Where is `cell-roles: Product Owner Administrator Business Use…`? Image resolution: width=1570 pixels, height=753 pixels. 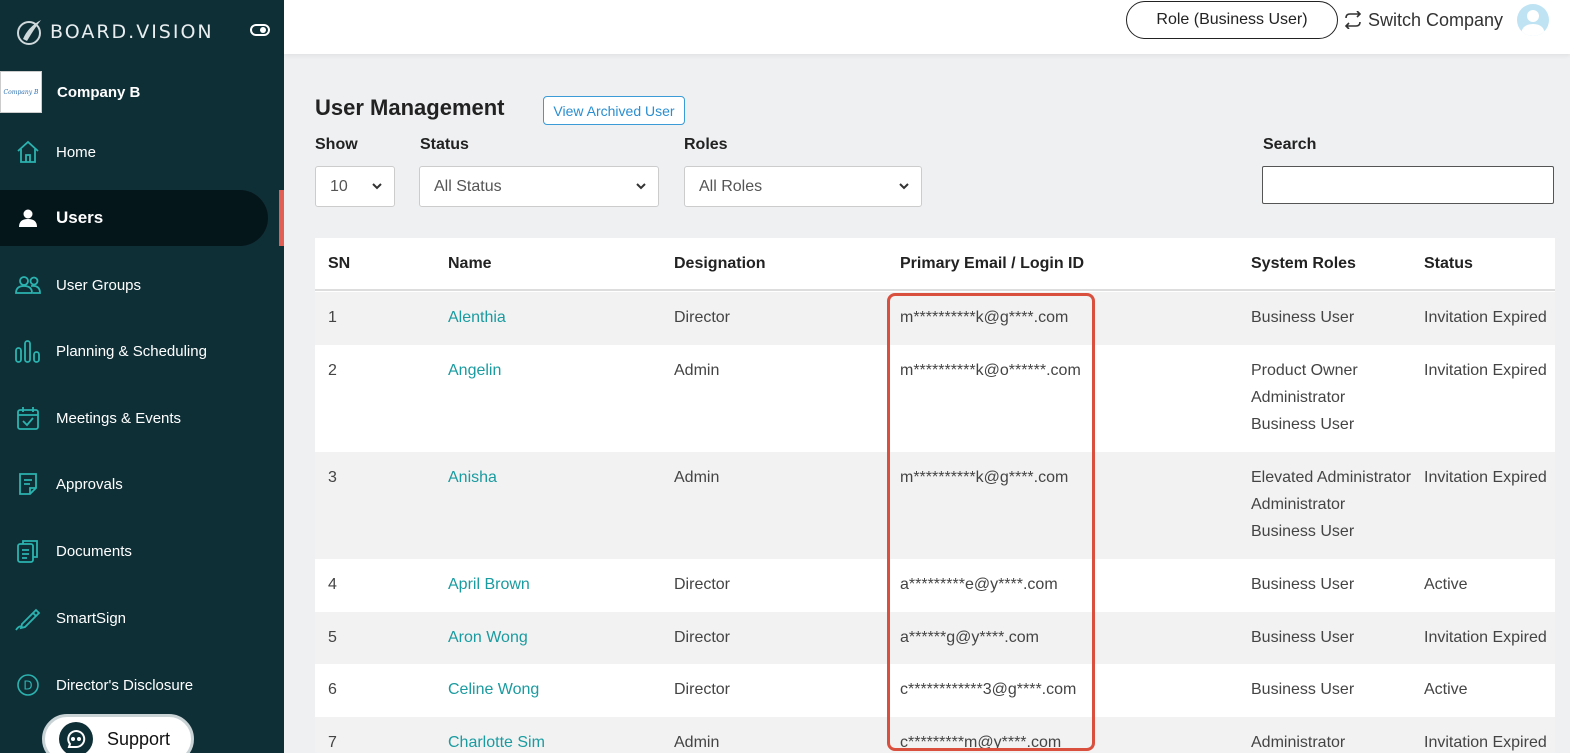 cell-roles: Product Owner Administrator Business Use… is located at coordinates (1304, 397).